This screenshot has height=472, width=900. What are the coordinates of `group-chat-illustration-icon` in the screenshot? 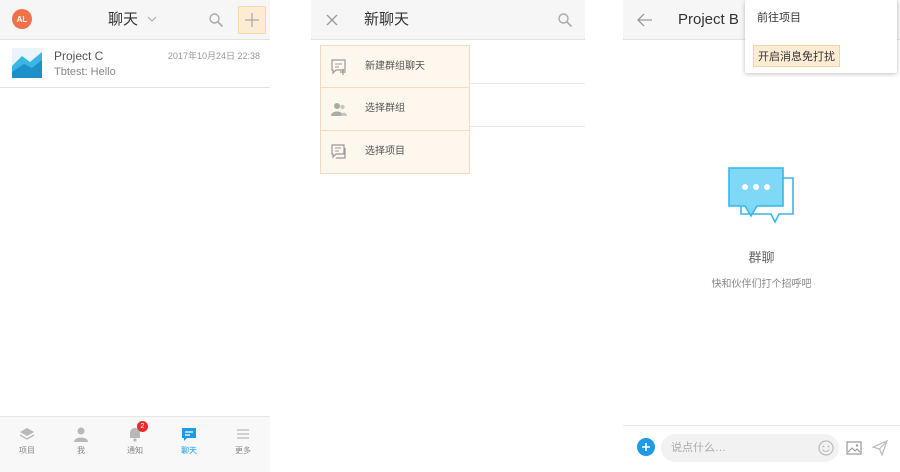 It's located at (761, 196).